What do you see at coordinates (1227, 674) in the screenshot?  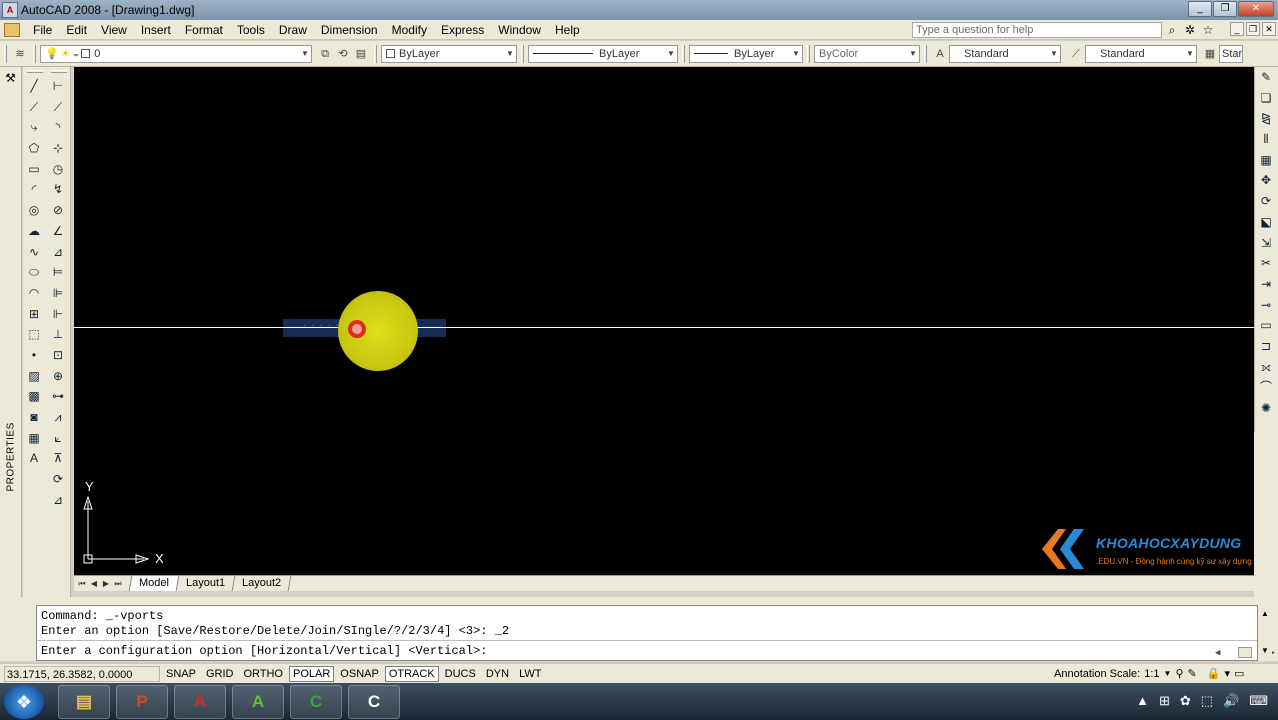 I see `status-menu-icon: ▾` at bounding box center [1227, 674].